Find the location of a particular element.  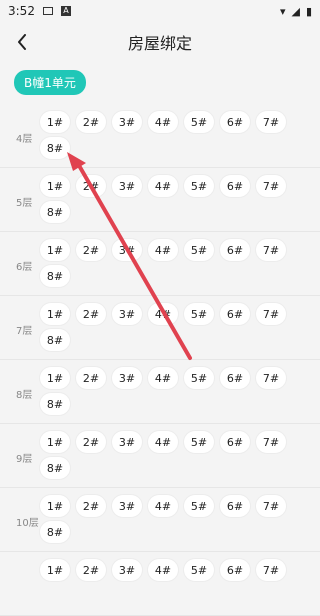

building-selector: B幢1单元 is located at coordinates (160, 79).